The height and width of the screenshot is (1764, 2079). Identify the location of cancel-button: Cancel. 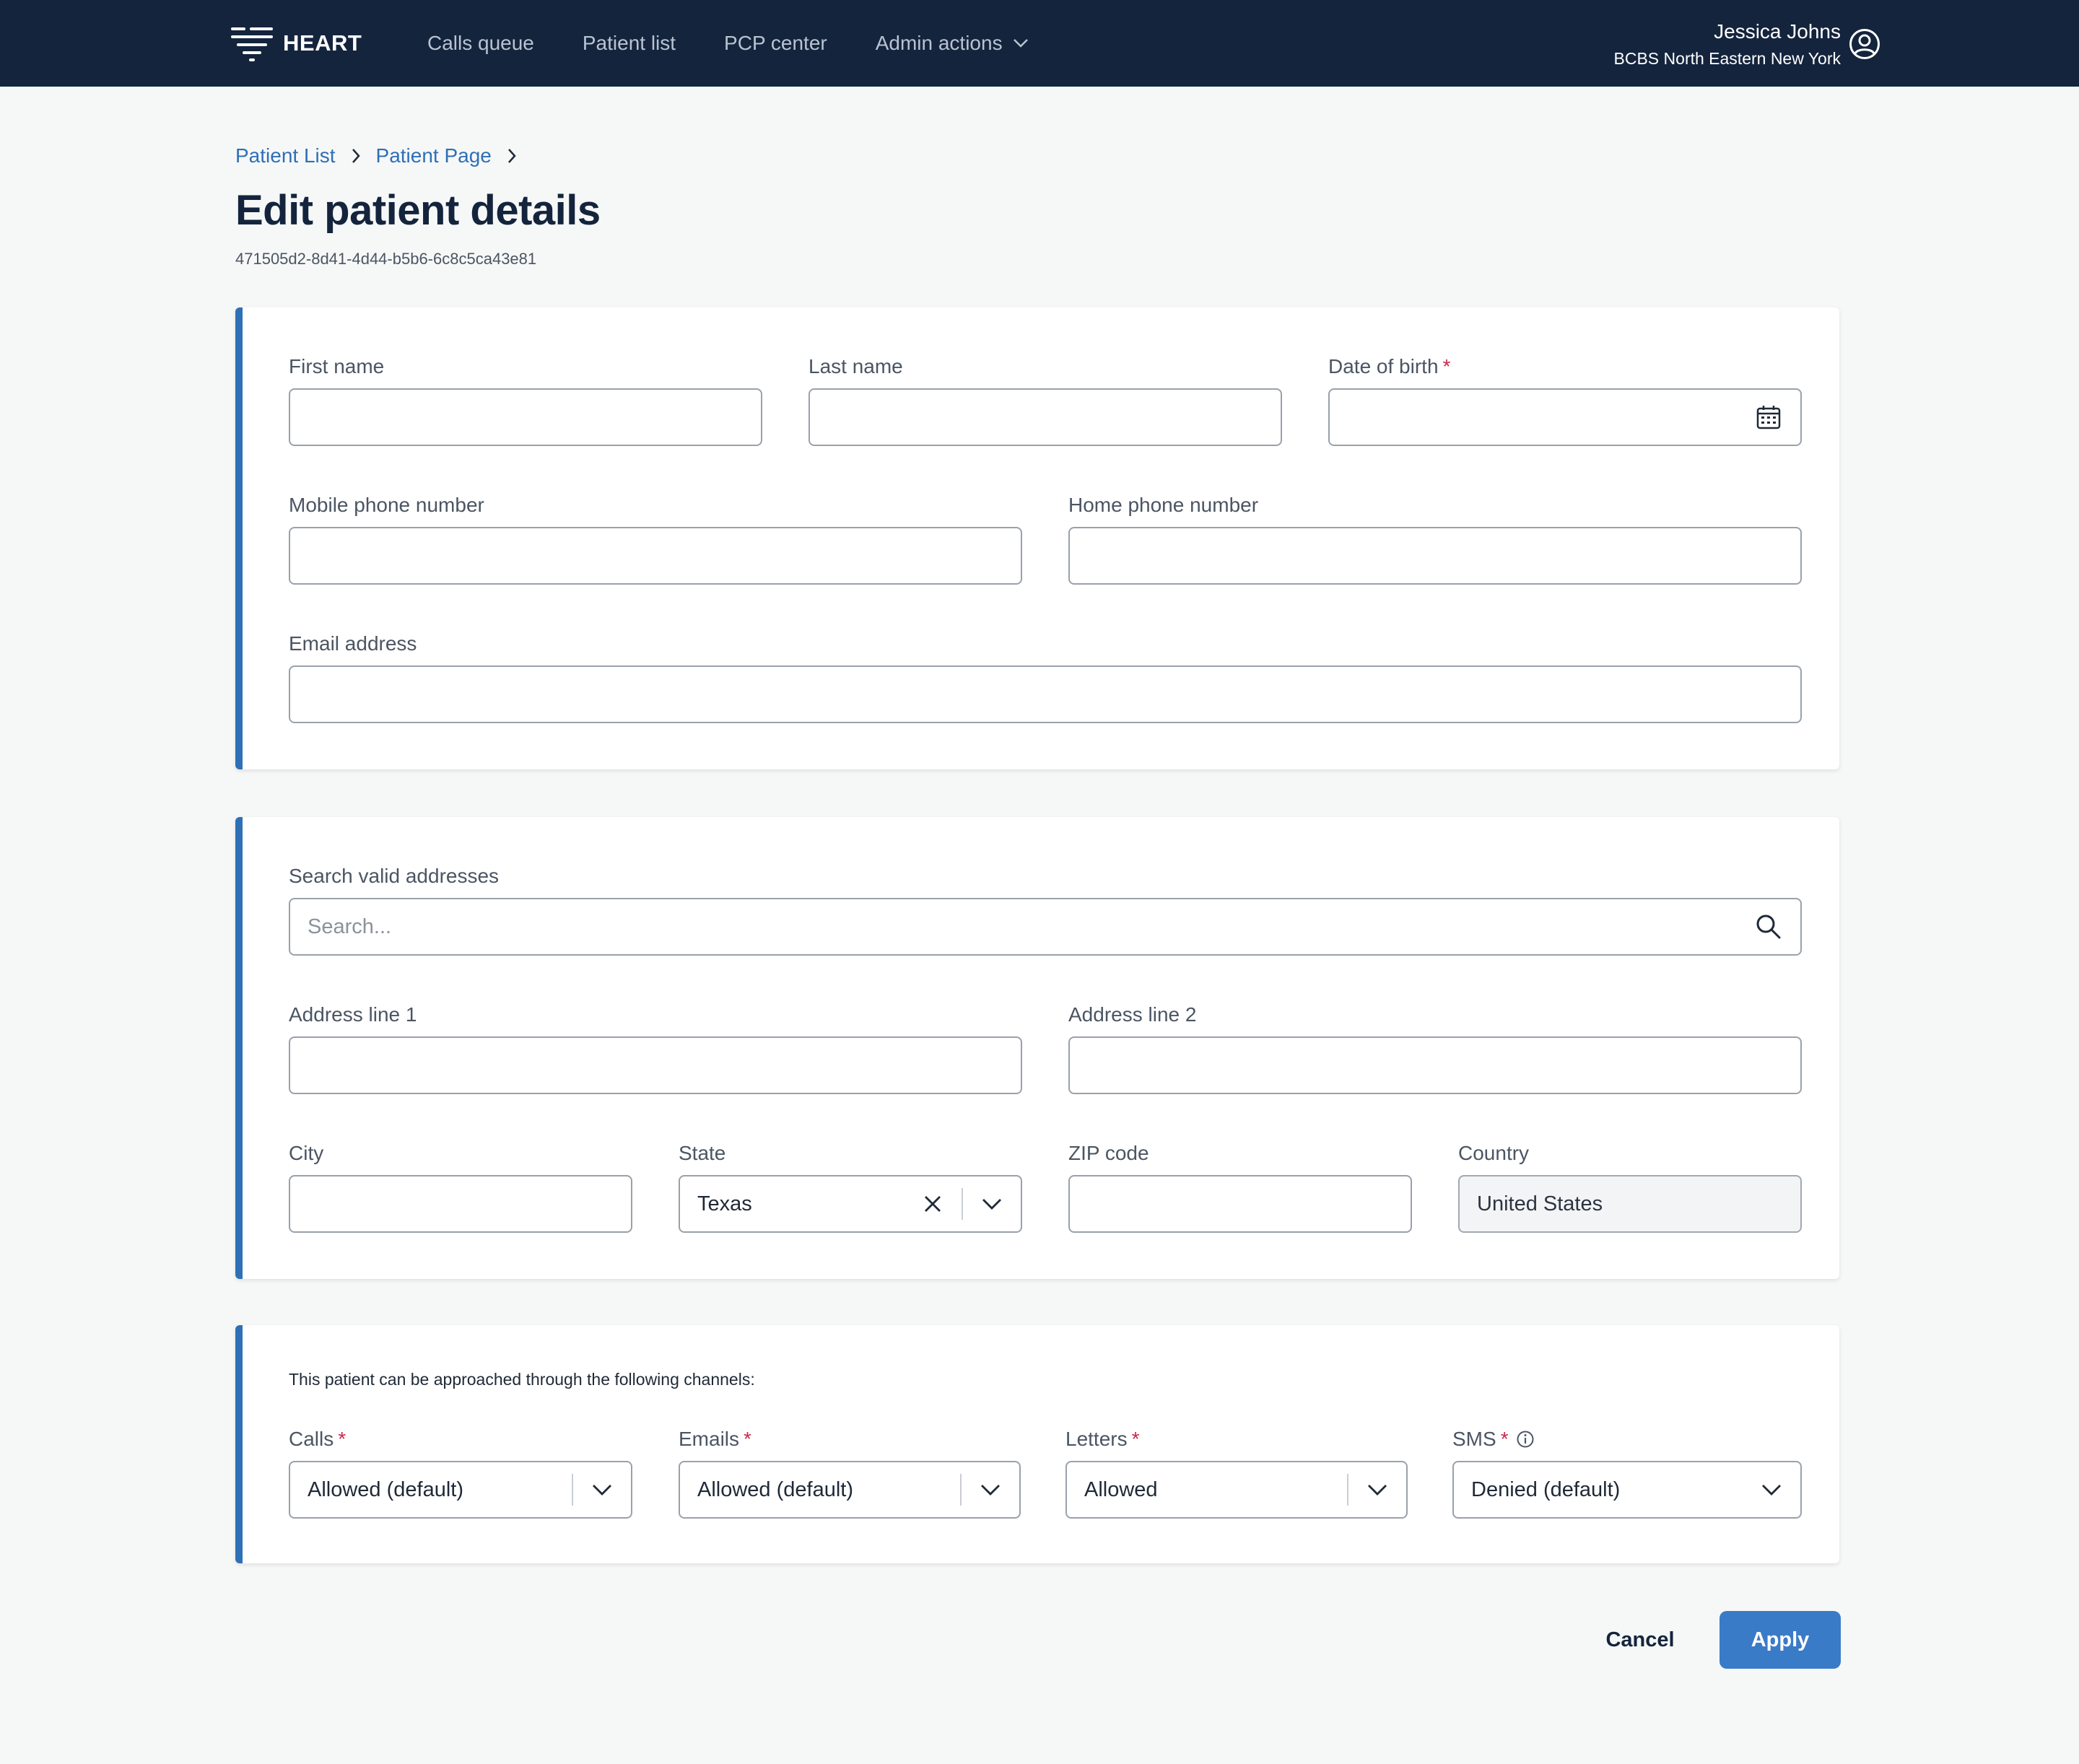
(1640, 1640).